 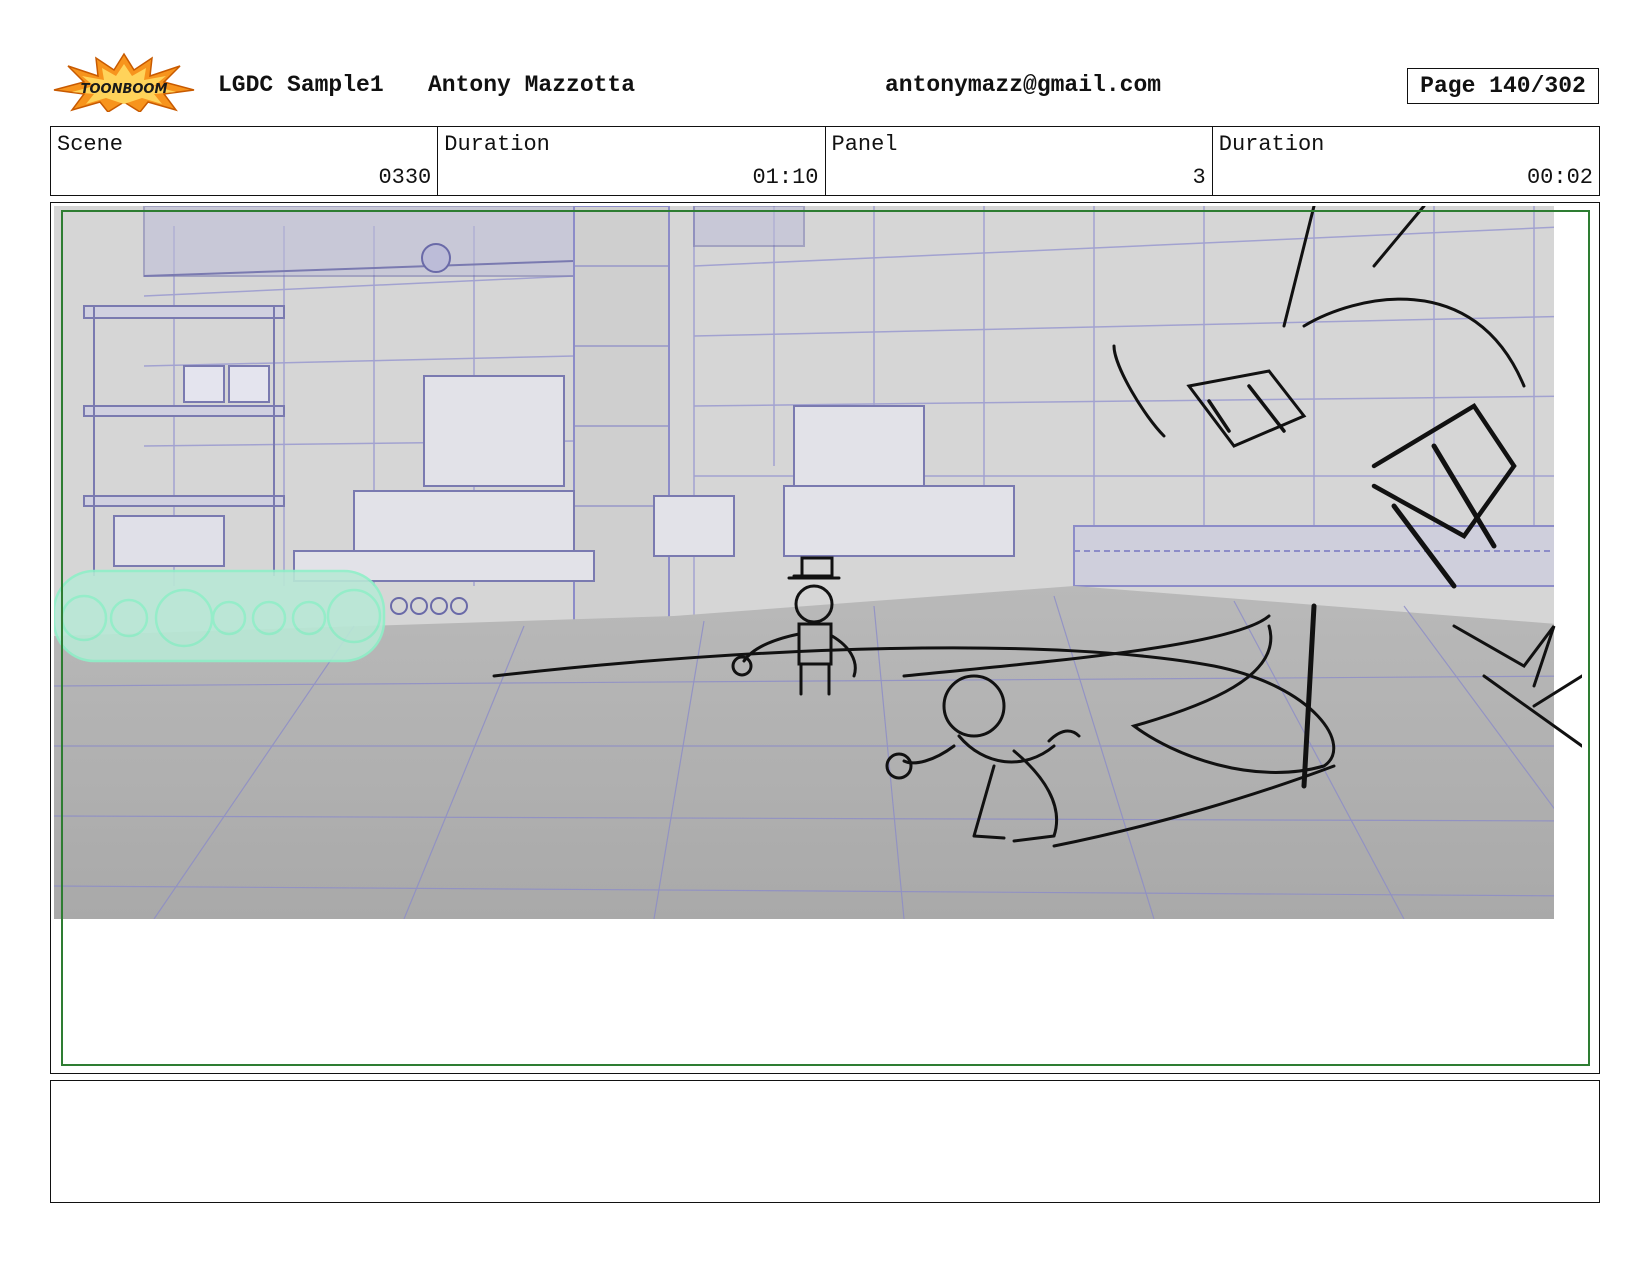 I want to click on scene-cell: Scene 0330, so click(x=245, y=161).